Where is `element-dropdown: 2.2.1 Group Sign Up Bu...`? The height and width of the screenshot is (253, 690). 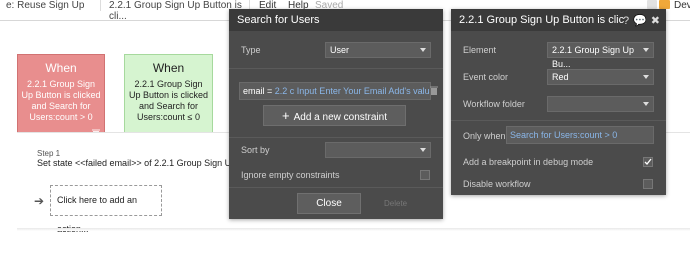
element-dropdown: 2.2.1 Group Sign Up Bu... is located at coordinates (600, 55).